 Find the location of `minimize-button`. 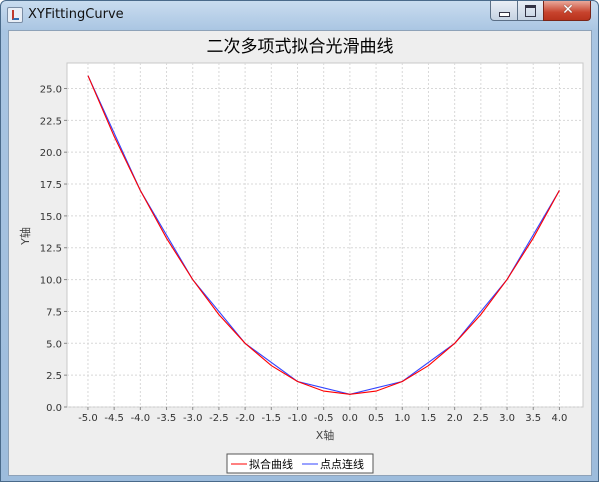

minimize-button is located at coordinates (504, 11).